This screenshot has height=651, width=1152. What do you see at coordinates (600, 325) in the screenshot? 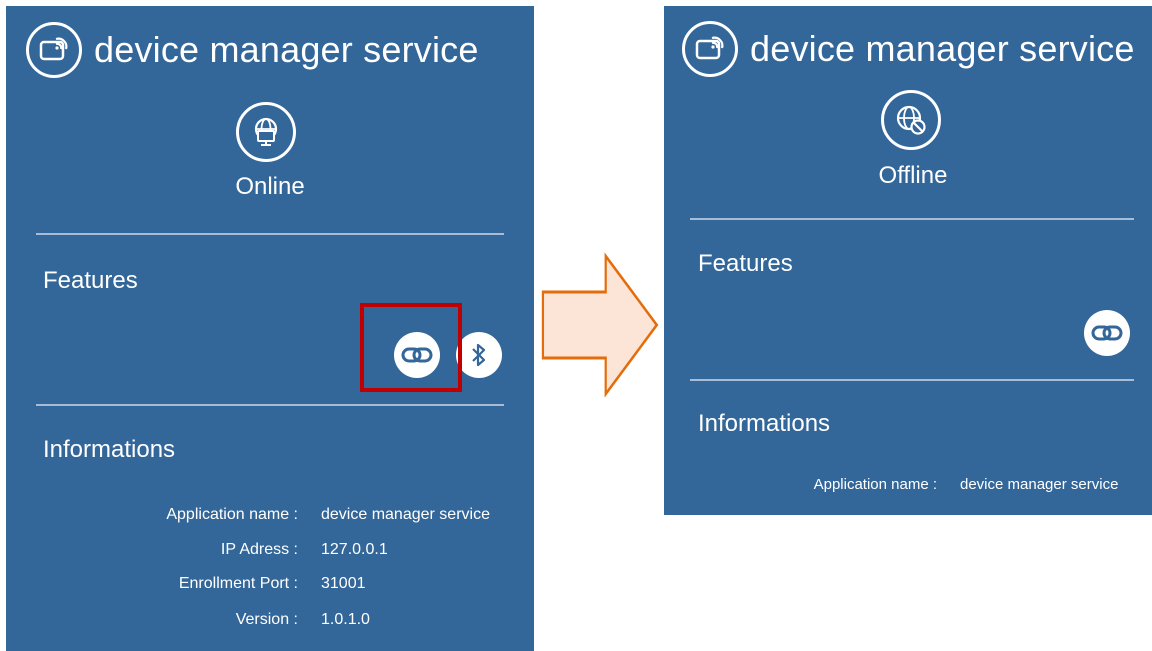
I see `right-arrow-icon` at bounding box center [600, 325].